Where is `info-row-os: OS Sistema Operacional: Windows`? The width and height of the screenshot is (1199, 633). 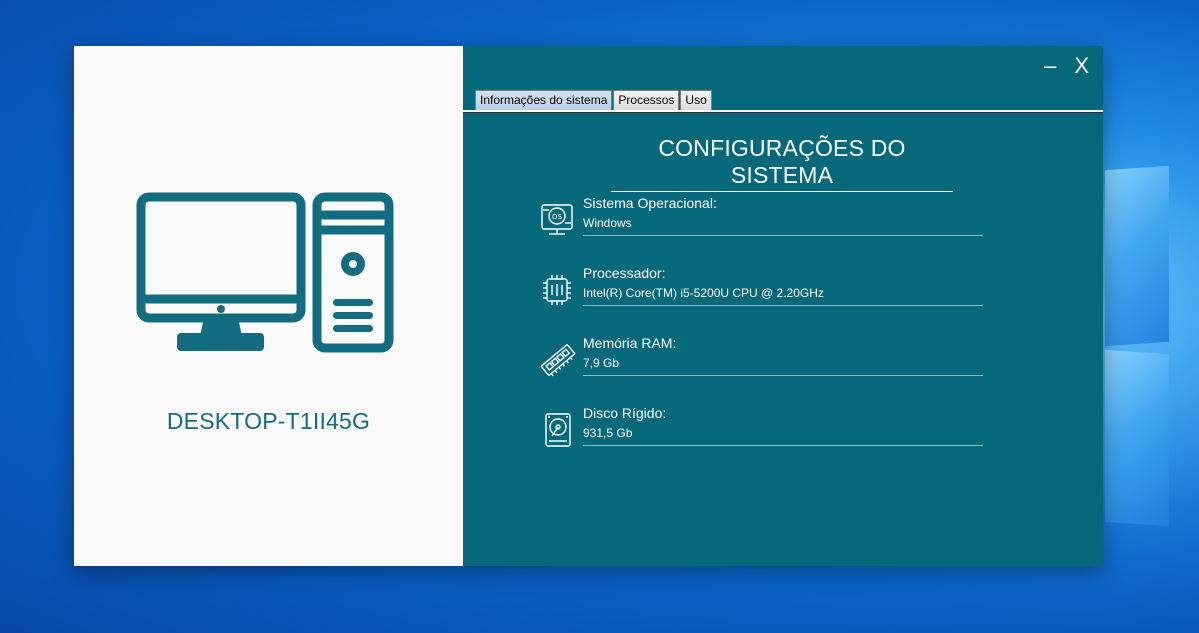 info-row-os: OS Sistema Operacional: Windows is located at coordinates (761, 217).